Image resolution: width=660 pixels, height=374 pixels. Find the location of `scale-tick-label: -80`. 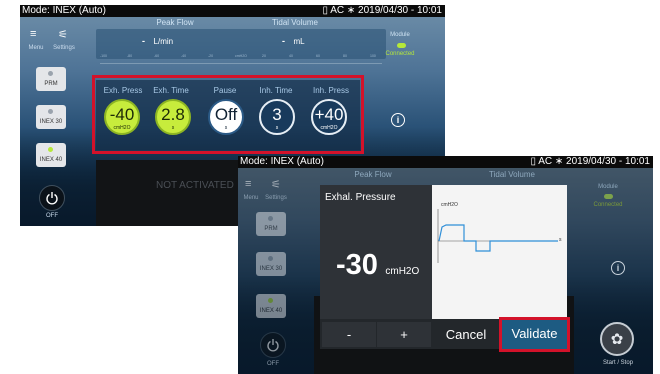

scale-tick-label: -80 is located at coordinates (130, 56).